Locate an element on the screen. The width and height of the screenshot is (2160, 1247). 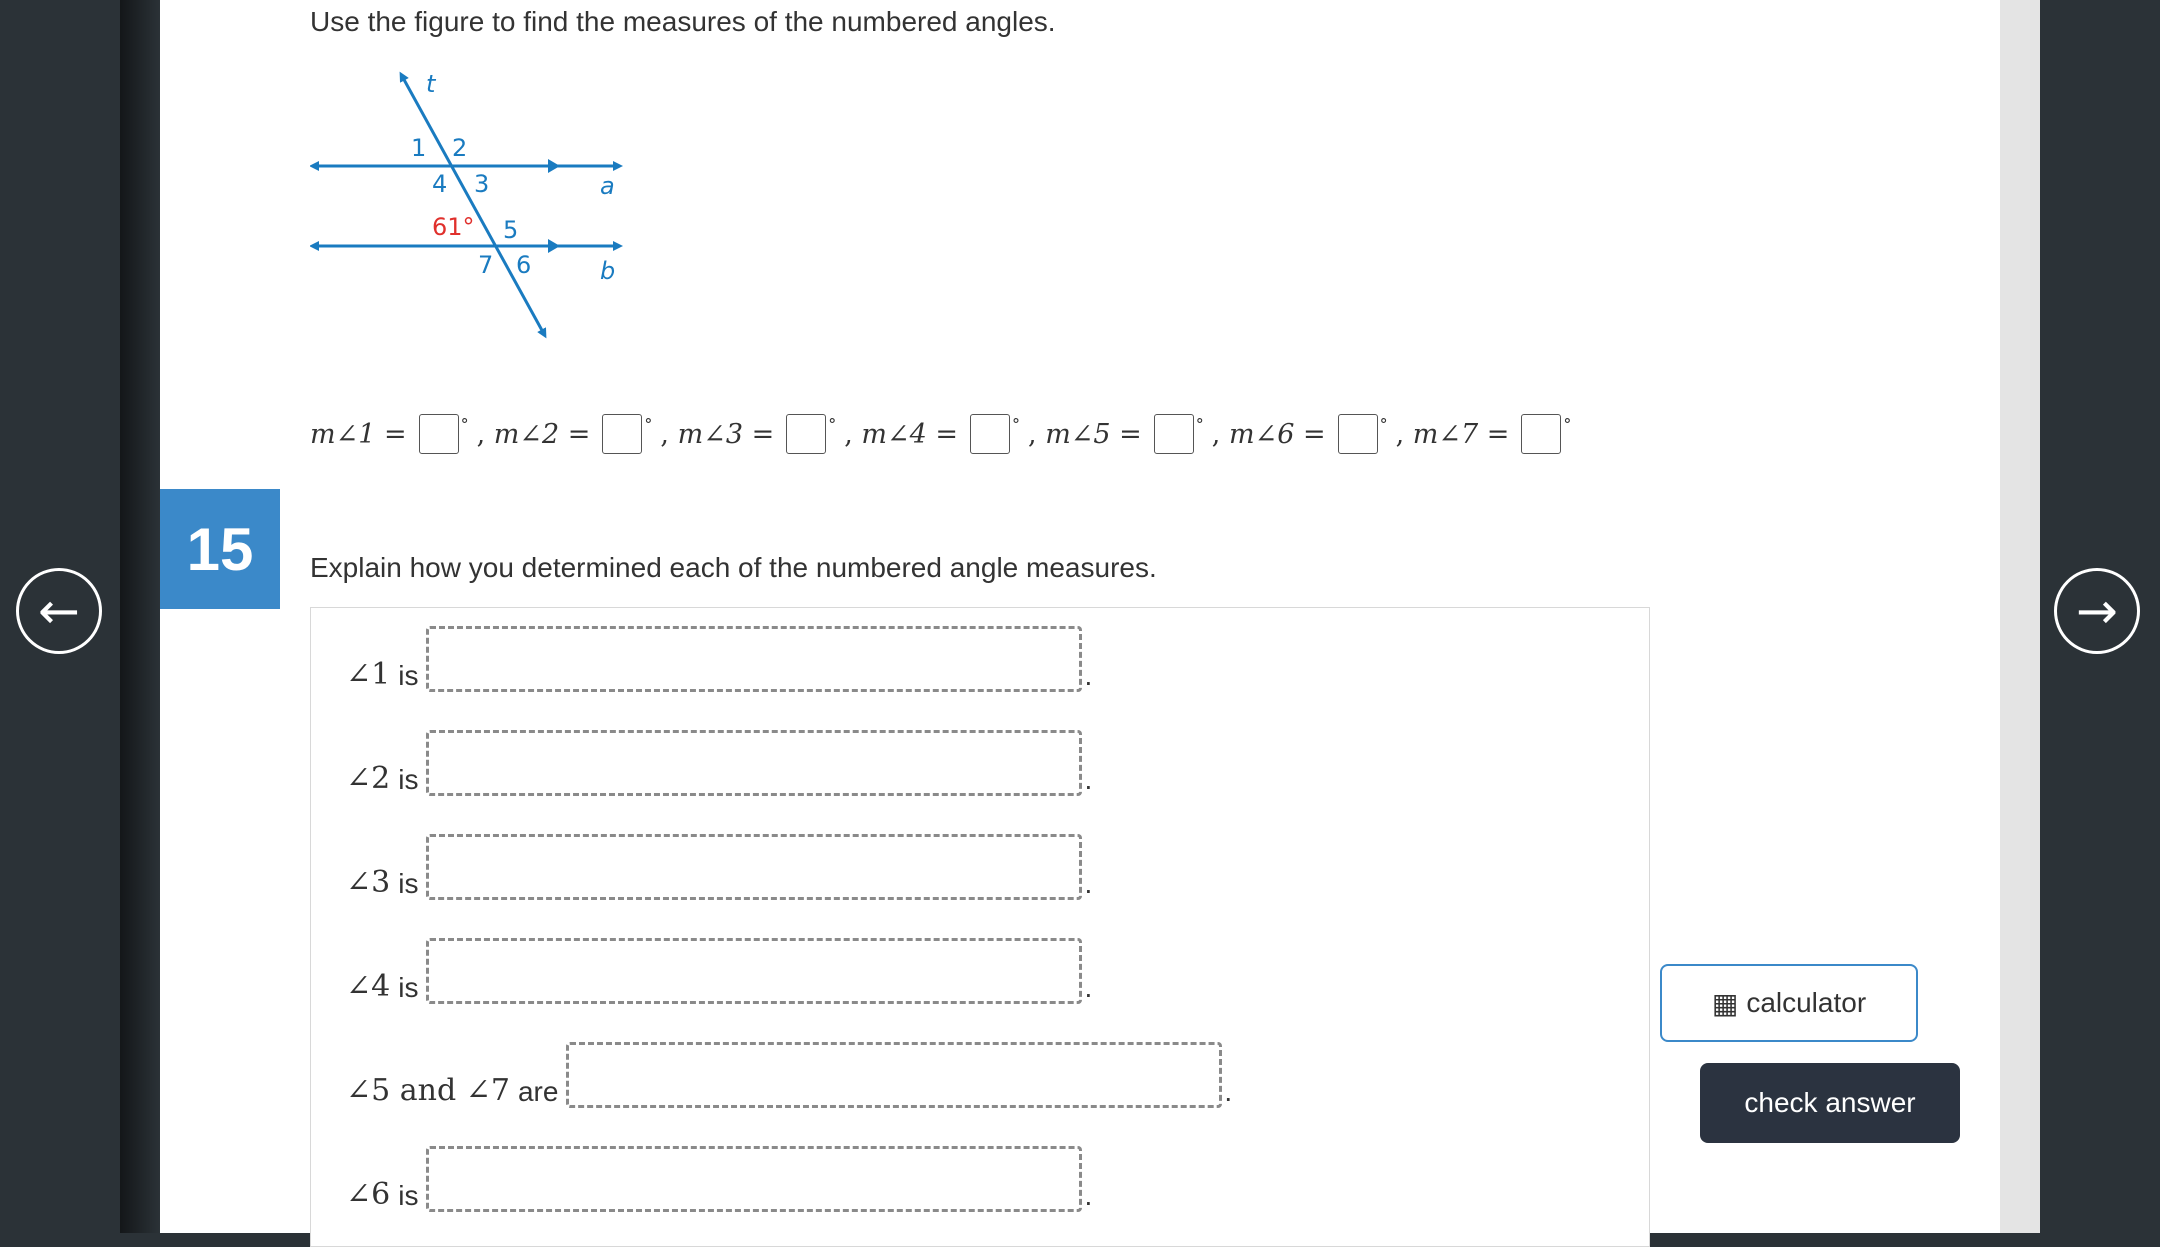
label-b: b is located at coordinates (607, 271).